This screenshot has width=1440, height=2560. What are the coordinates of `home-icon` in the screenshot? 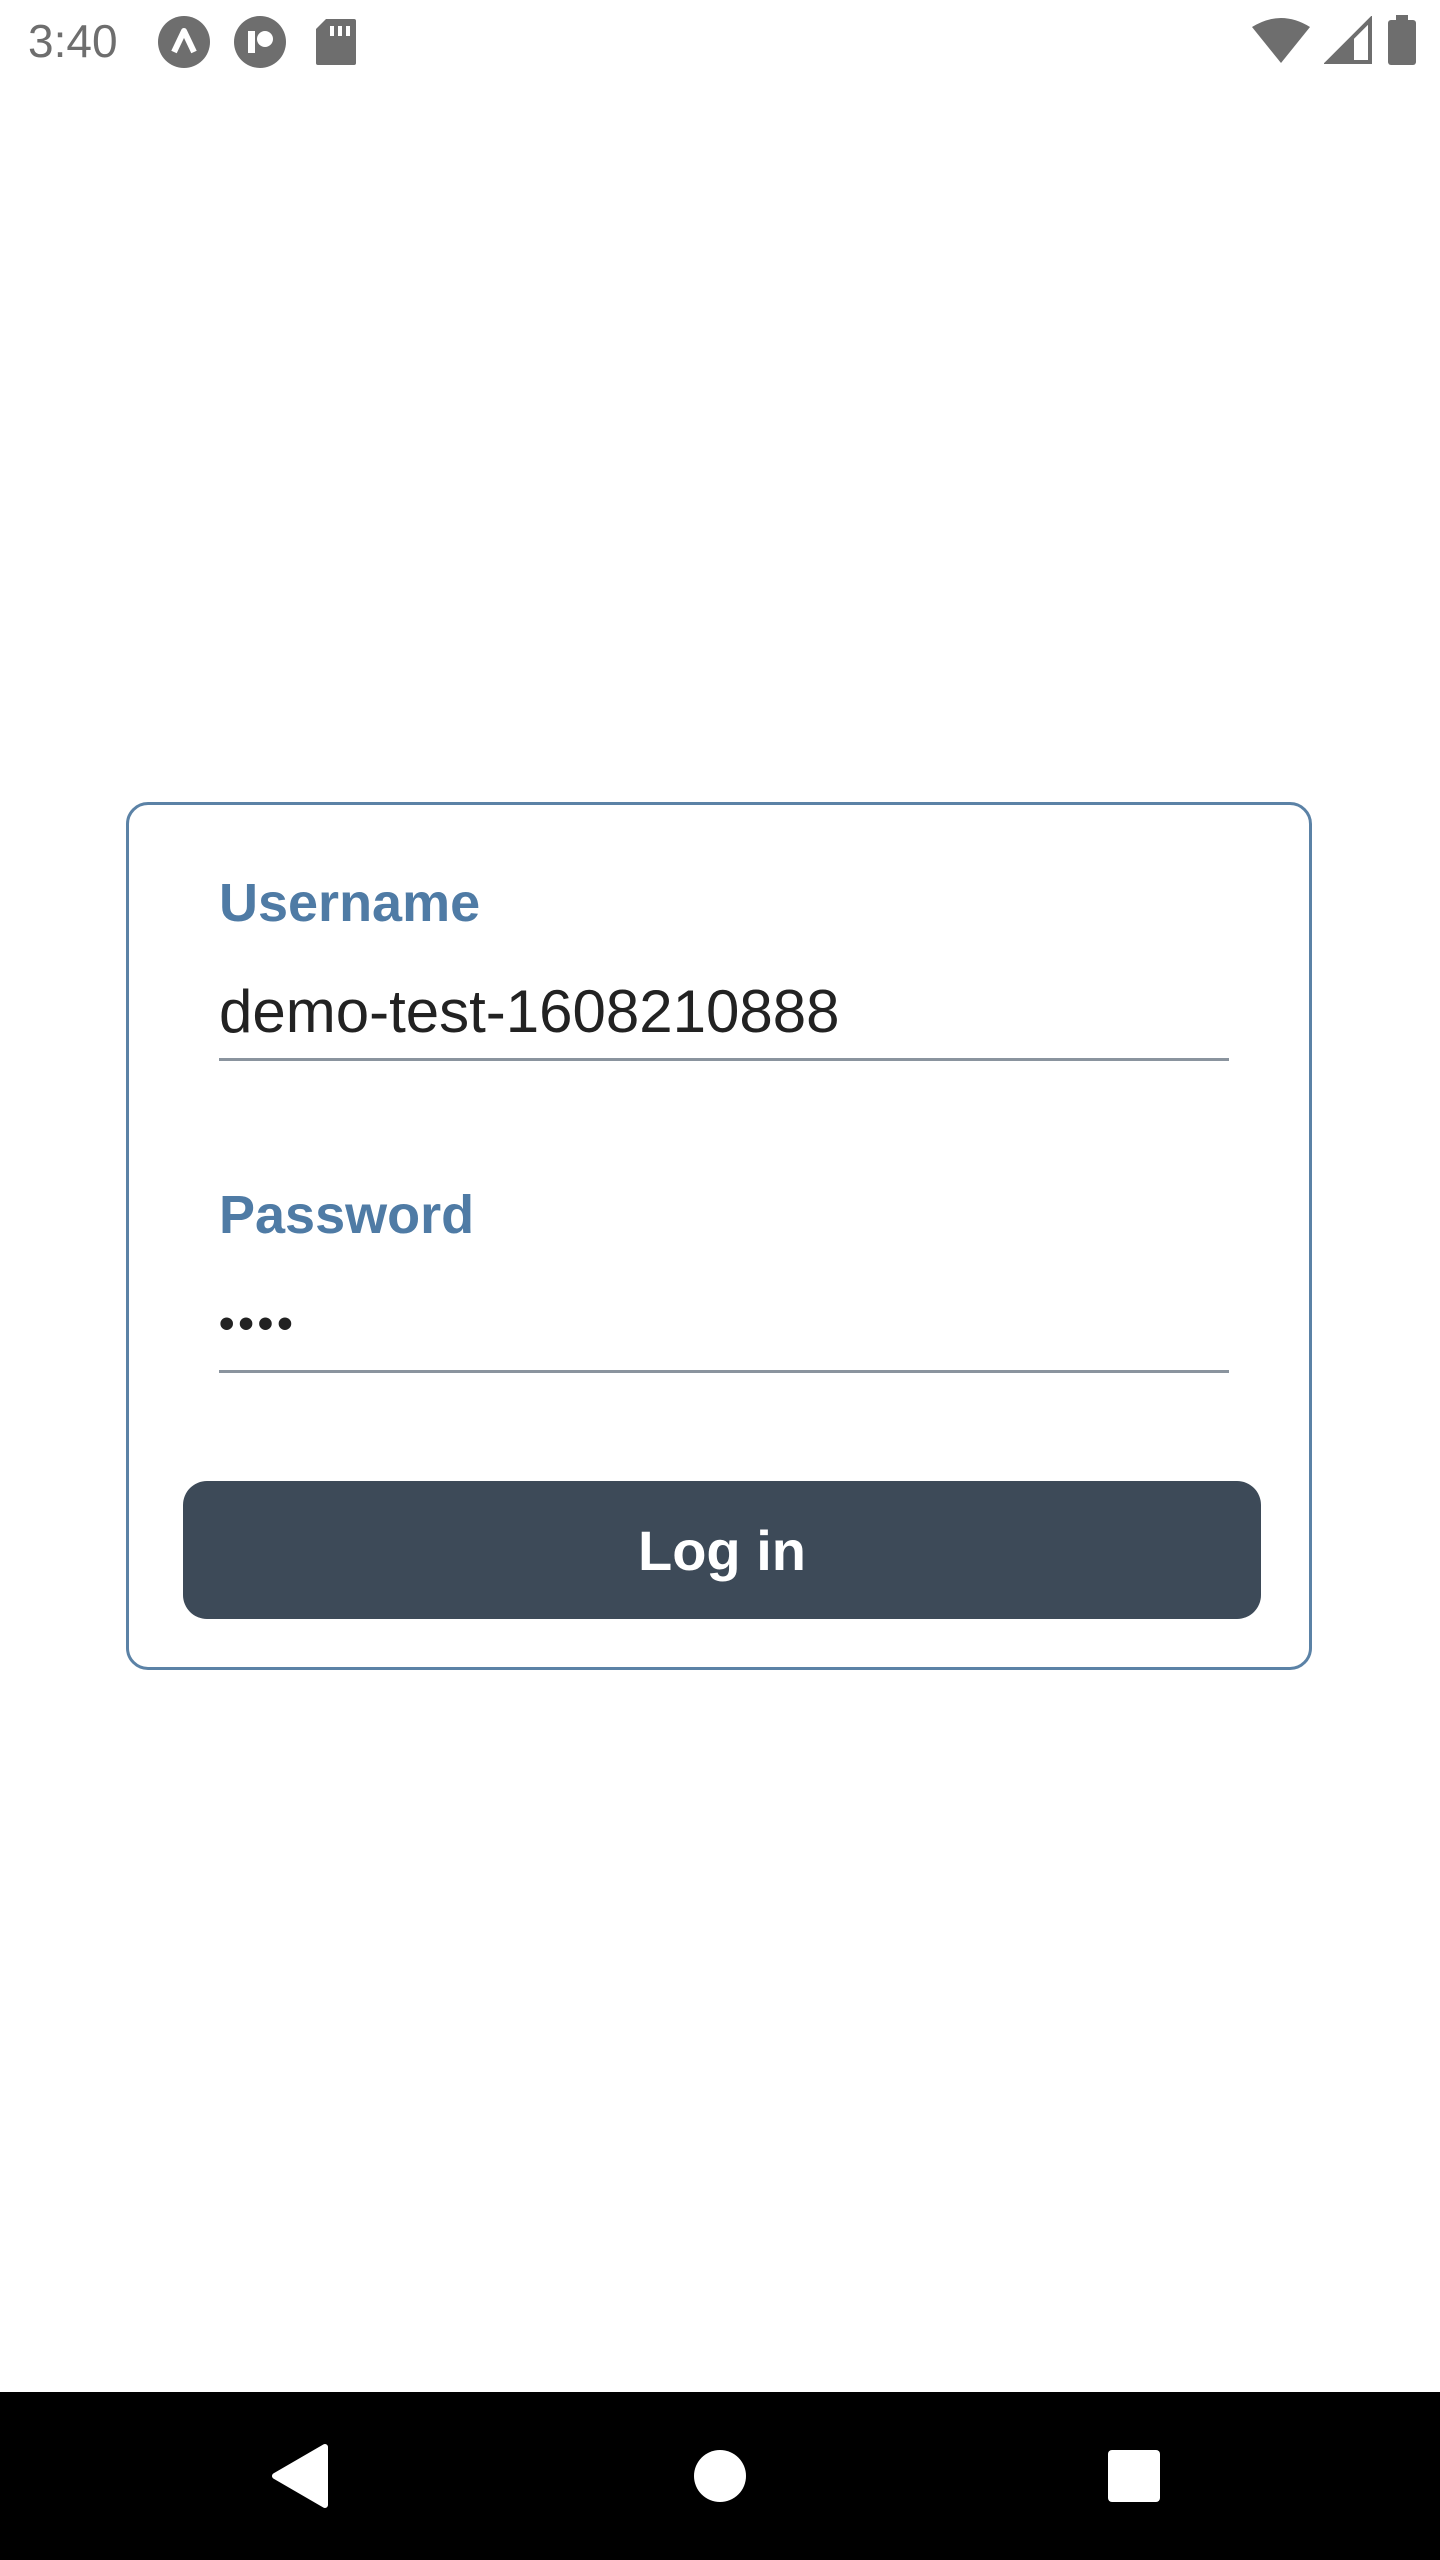 It's located at (720, 2476).